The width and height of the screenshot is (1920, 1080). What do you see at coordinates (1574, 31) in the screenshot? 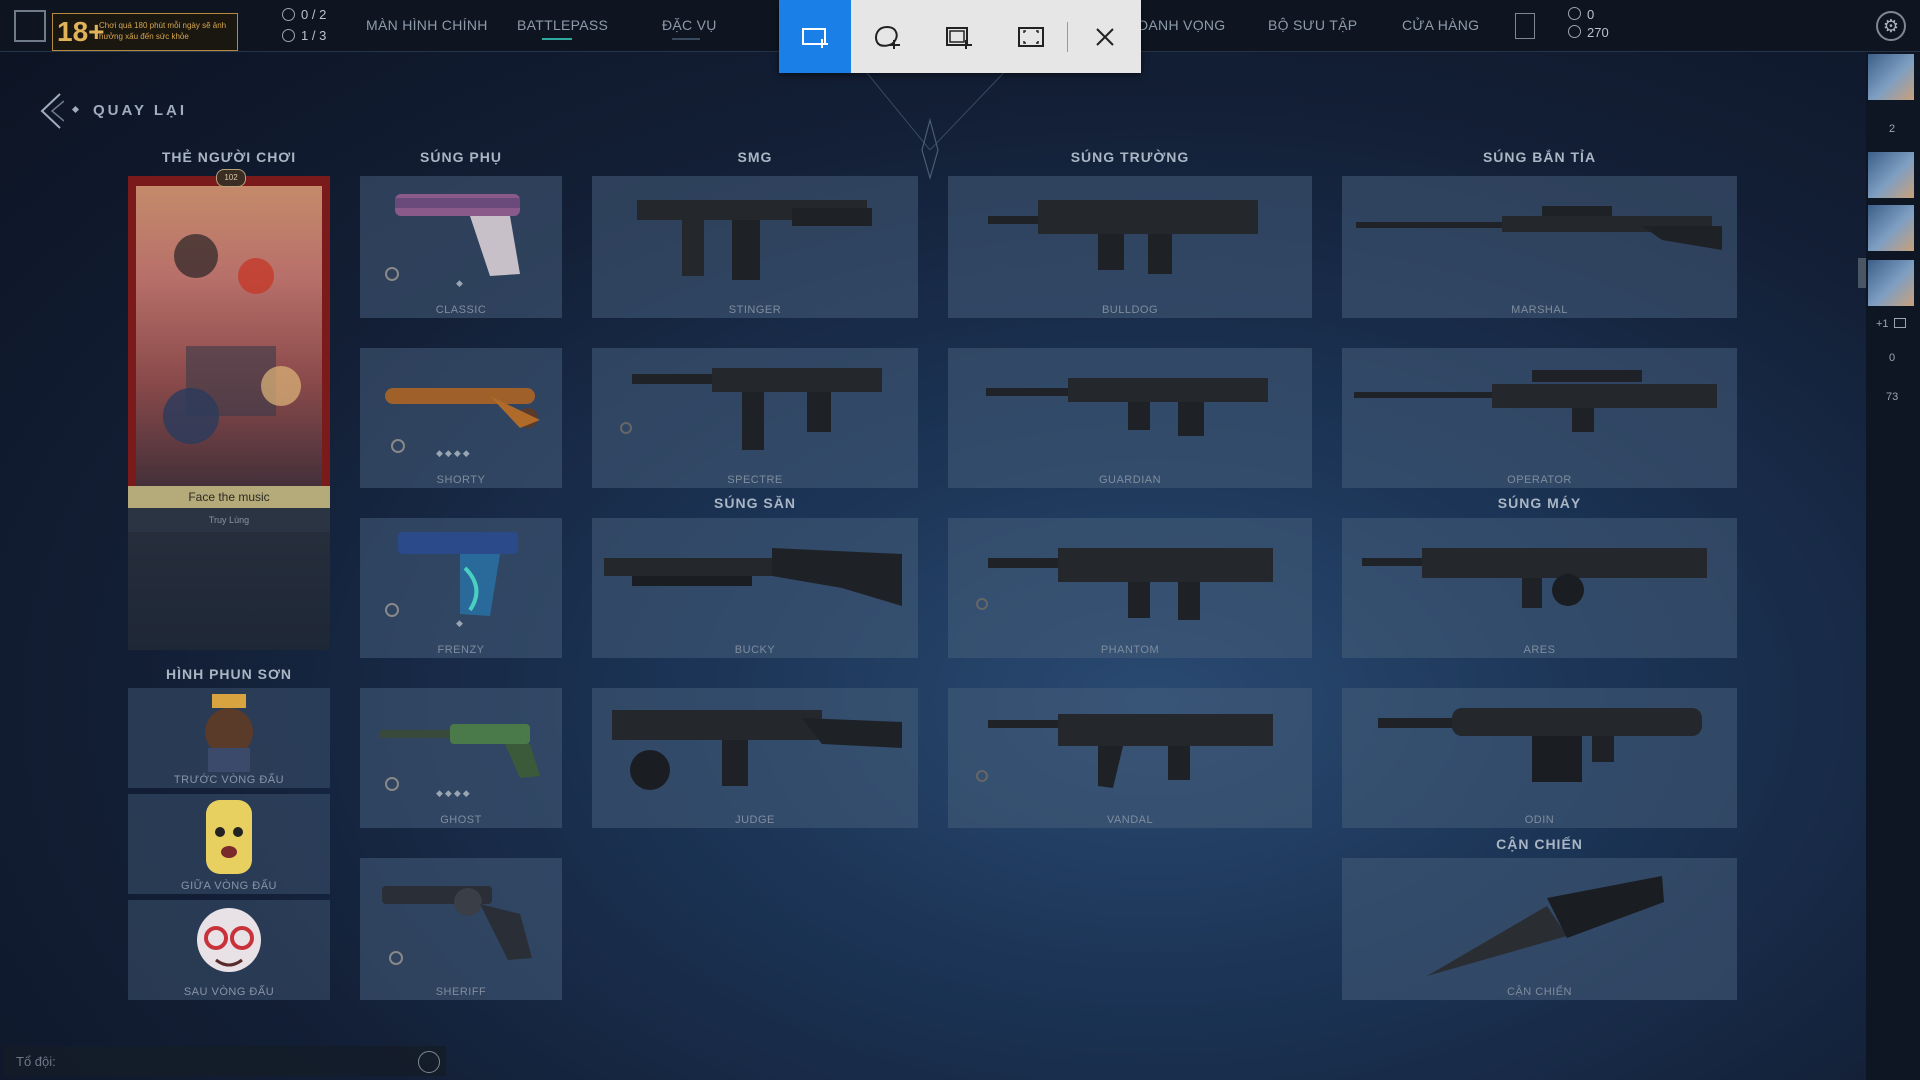
I see `radianite-icon` at bounding box center [1574, 31].